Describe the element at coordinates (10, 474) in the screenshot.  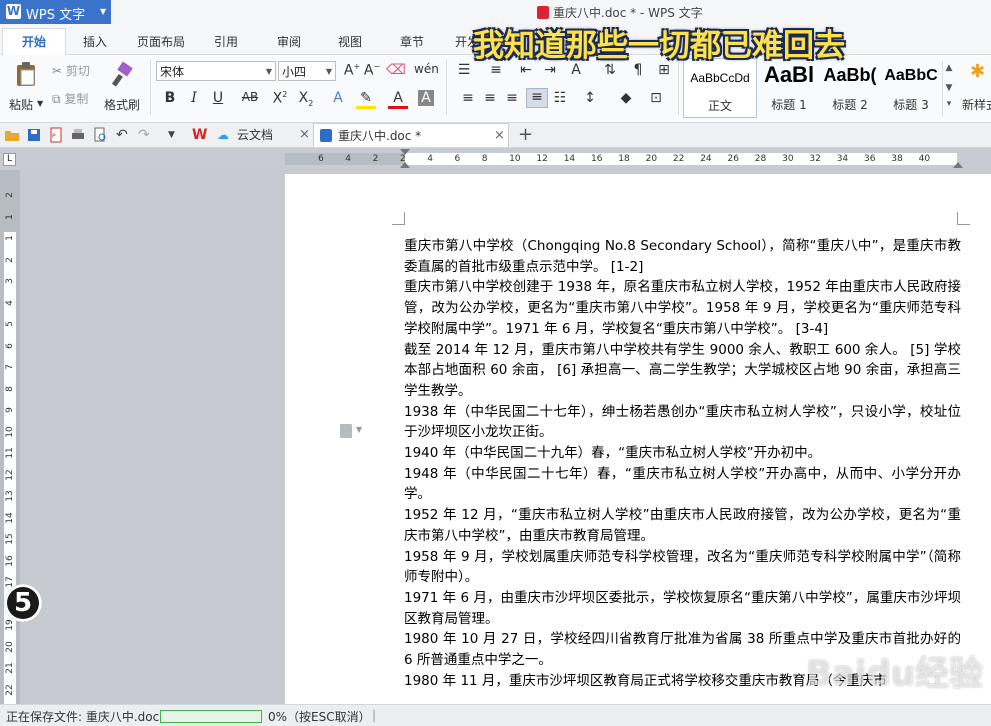
I see `ruler-number: 12` at that location.